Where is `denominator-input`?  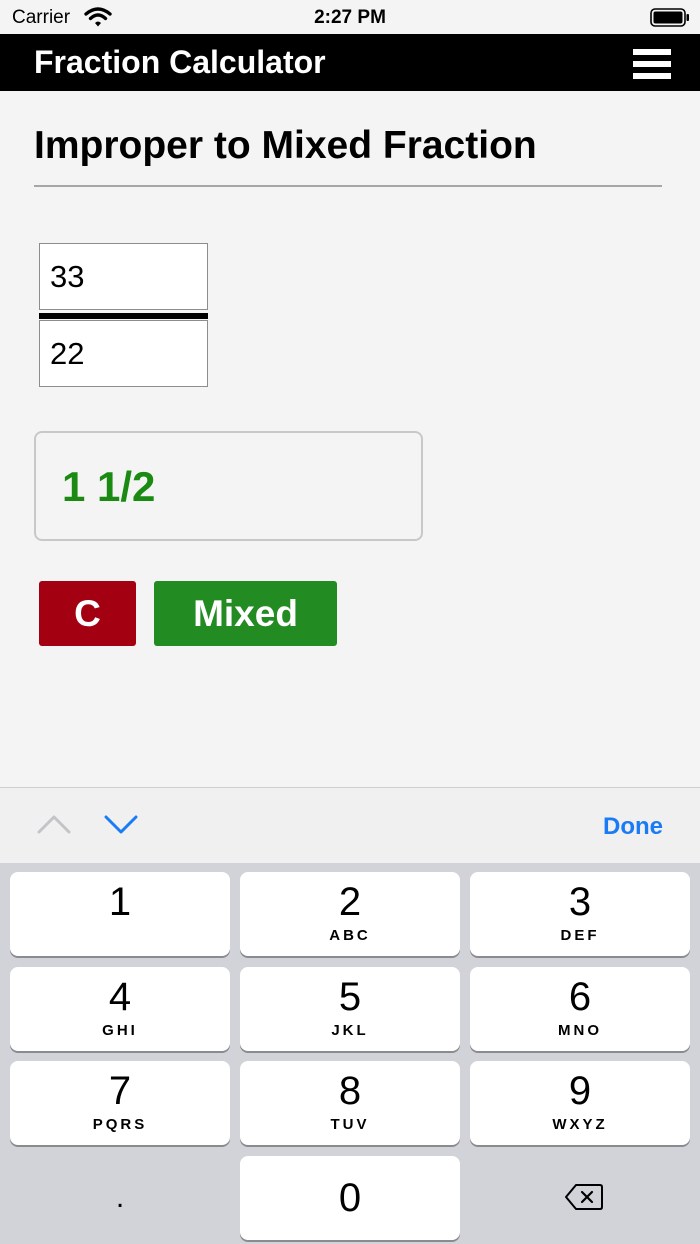 denominator-input is located at coordinates (123, 353).